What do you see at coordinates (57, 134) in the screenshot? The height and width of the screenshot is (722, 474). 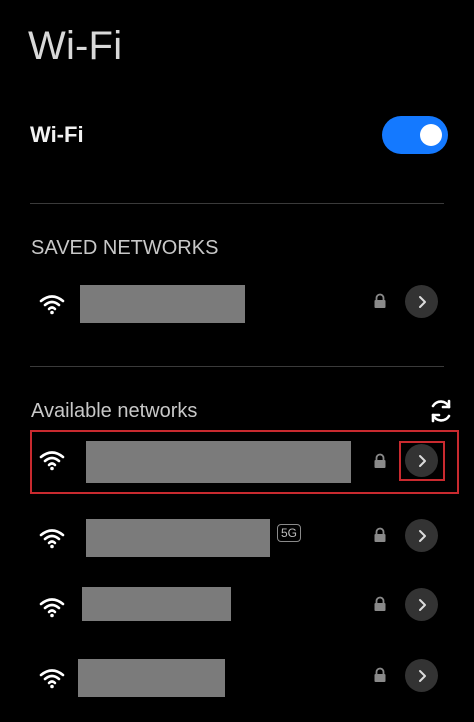 I see `wifi-toggle-label: Wi-Fi` at bounding box center [57, 134].